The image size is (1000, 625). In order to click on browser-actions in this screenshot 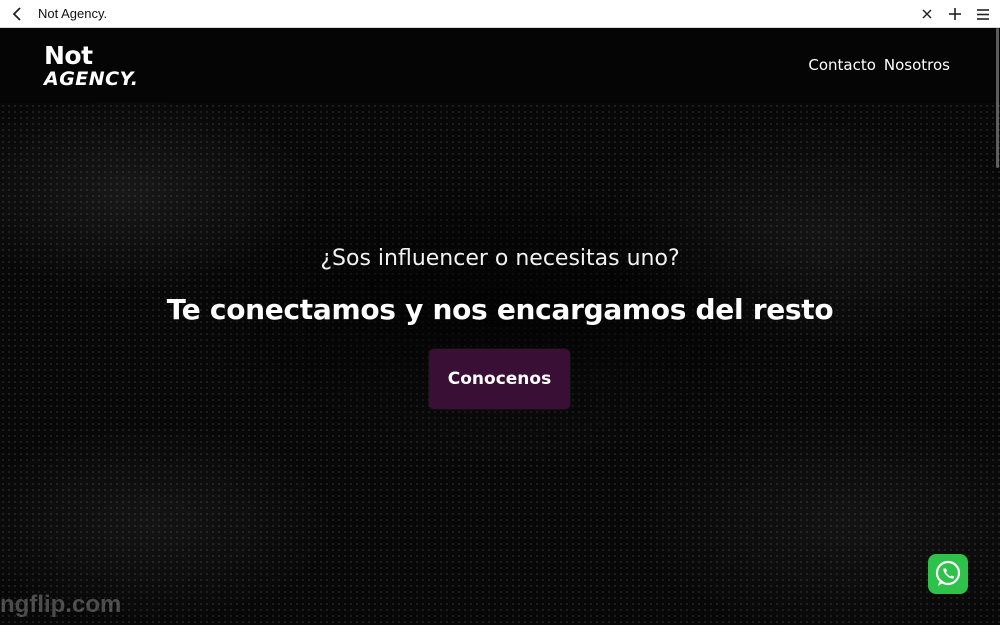, I will do `click(955, 14)`.